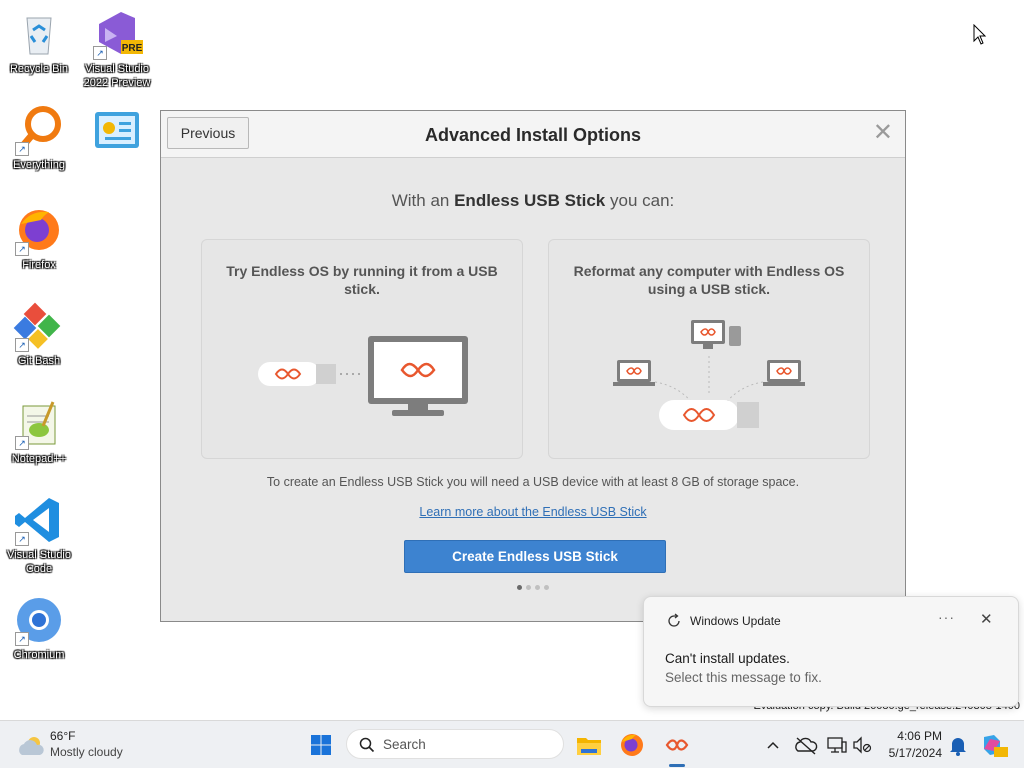  Describe the element at coordinates (31, 746) in the screenshot. I see `cloud-icon` at that location.